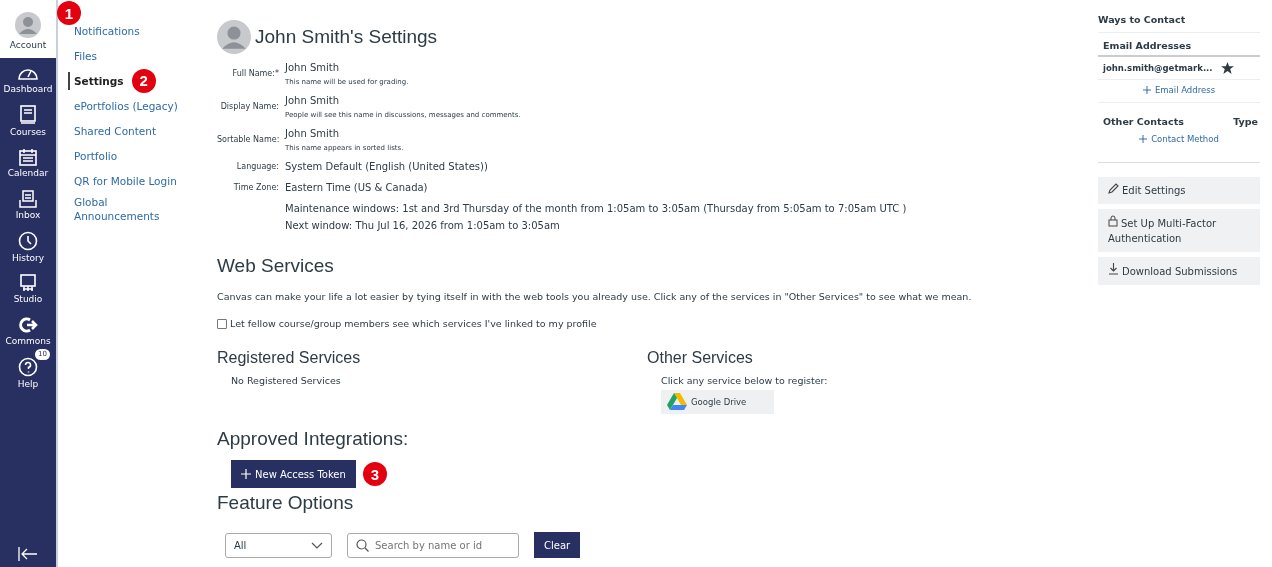  What do you see at coordinates (595, 296) in the screenshot?
I see `intro-text: Canvas can make your life a lot easier by tying itself in with the web tools you already use. Click any of the services in "Other Services" to see what we mean.` at bounding box center [595, 296].